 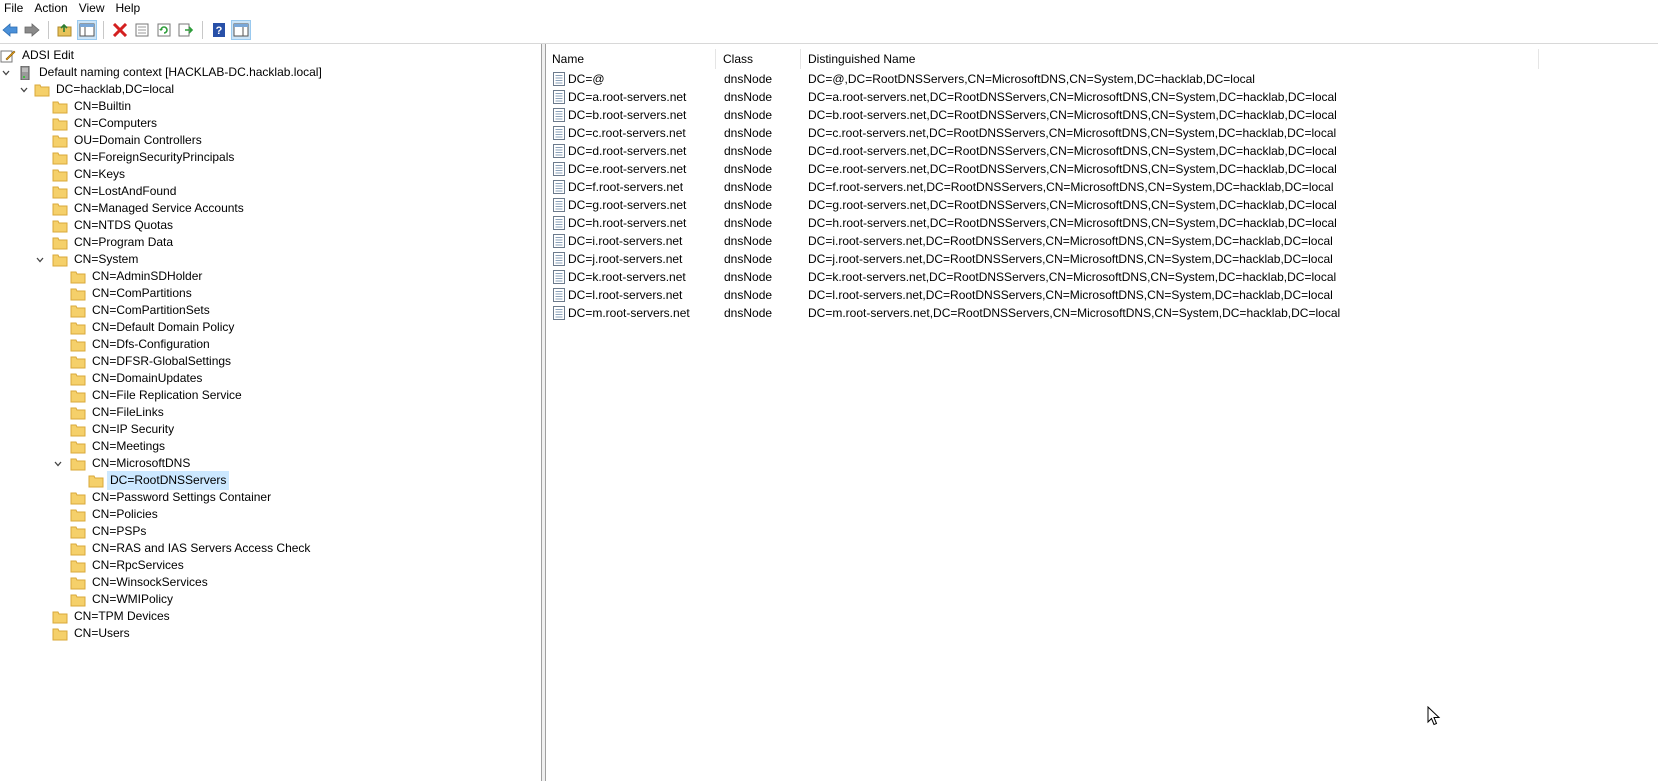 What do you see at coordinates (8, 56) in the screenshot?
I see `adsi-edit-icon` at bounding box center [8, 56].